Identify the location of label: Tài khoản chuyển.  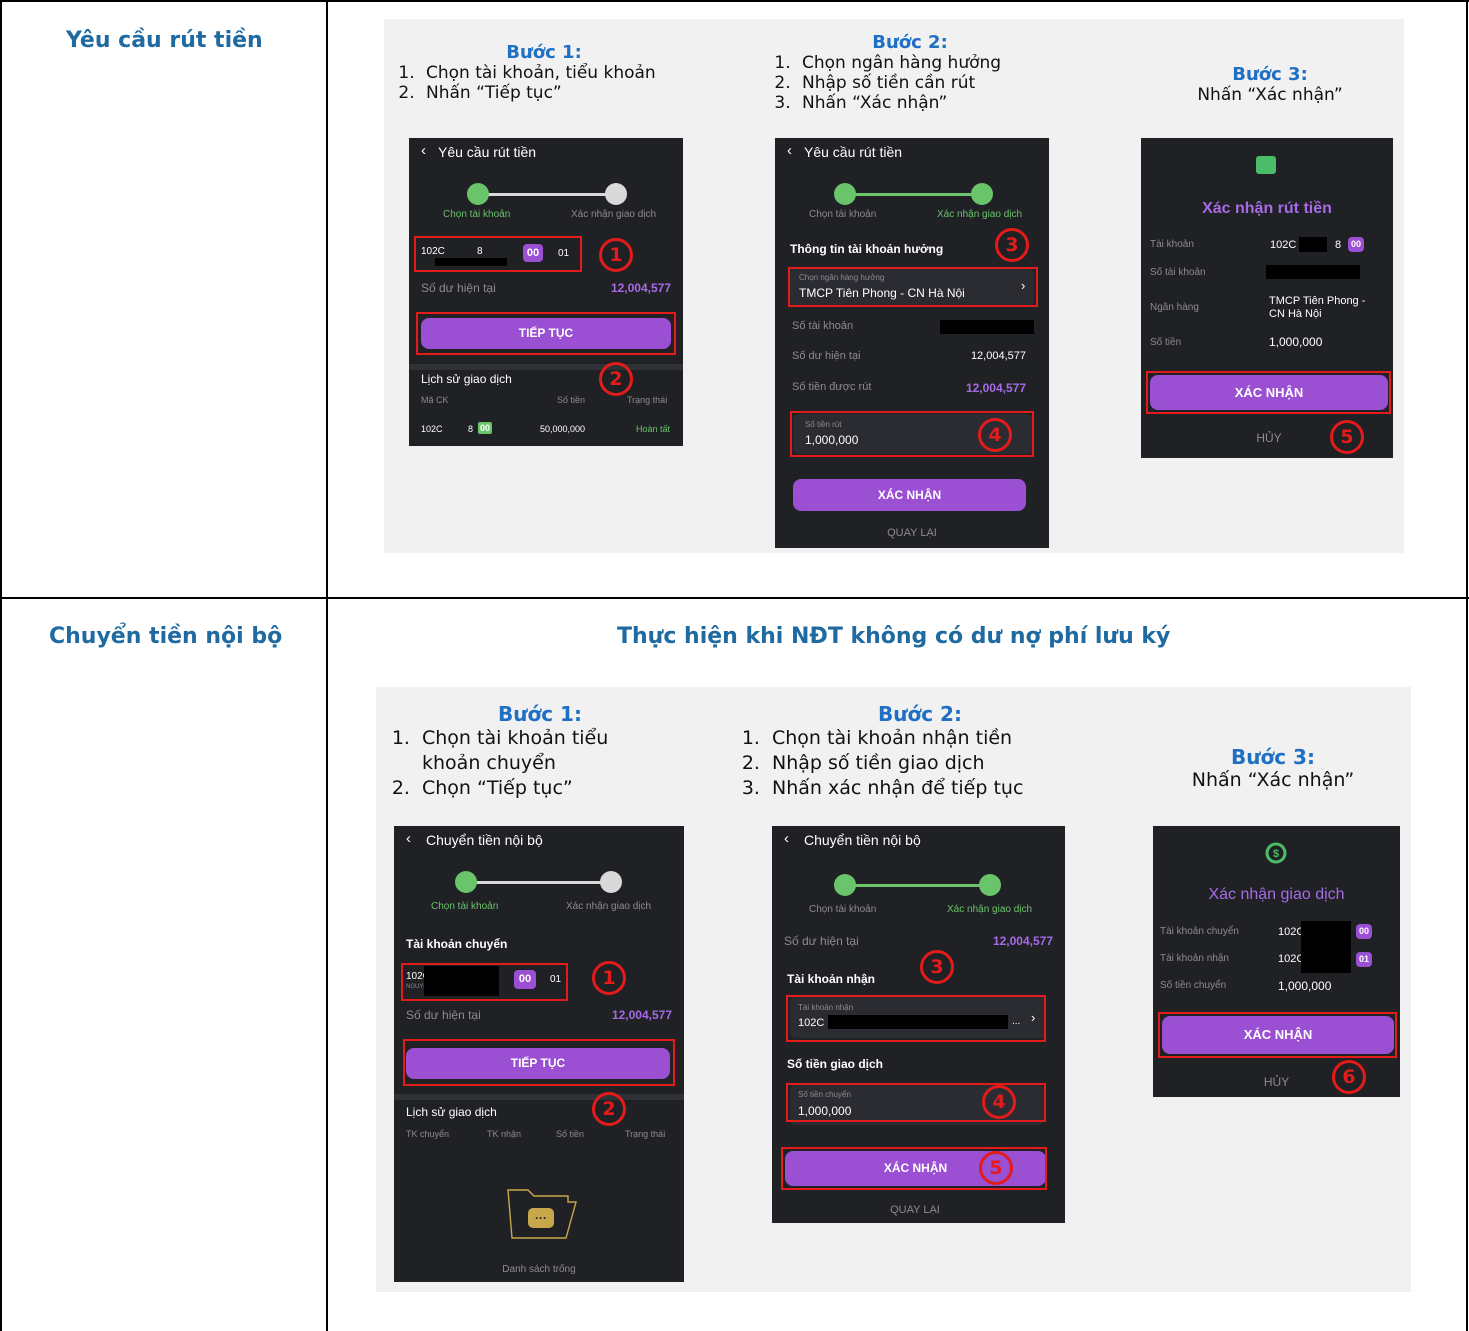
(1199, 931).